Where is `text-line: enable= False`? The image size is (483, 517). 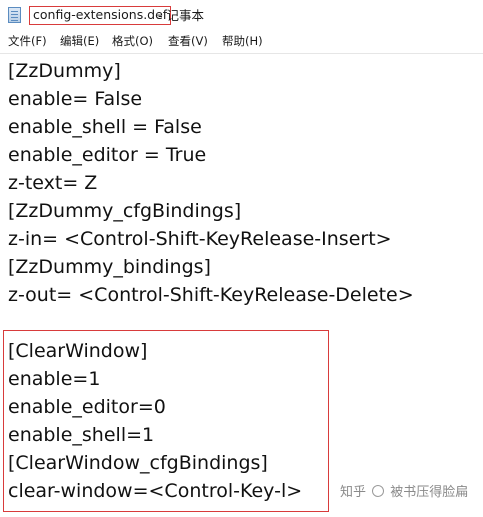
text-line: enable= False is located at coordinates (75, 99).